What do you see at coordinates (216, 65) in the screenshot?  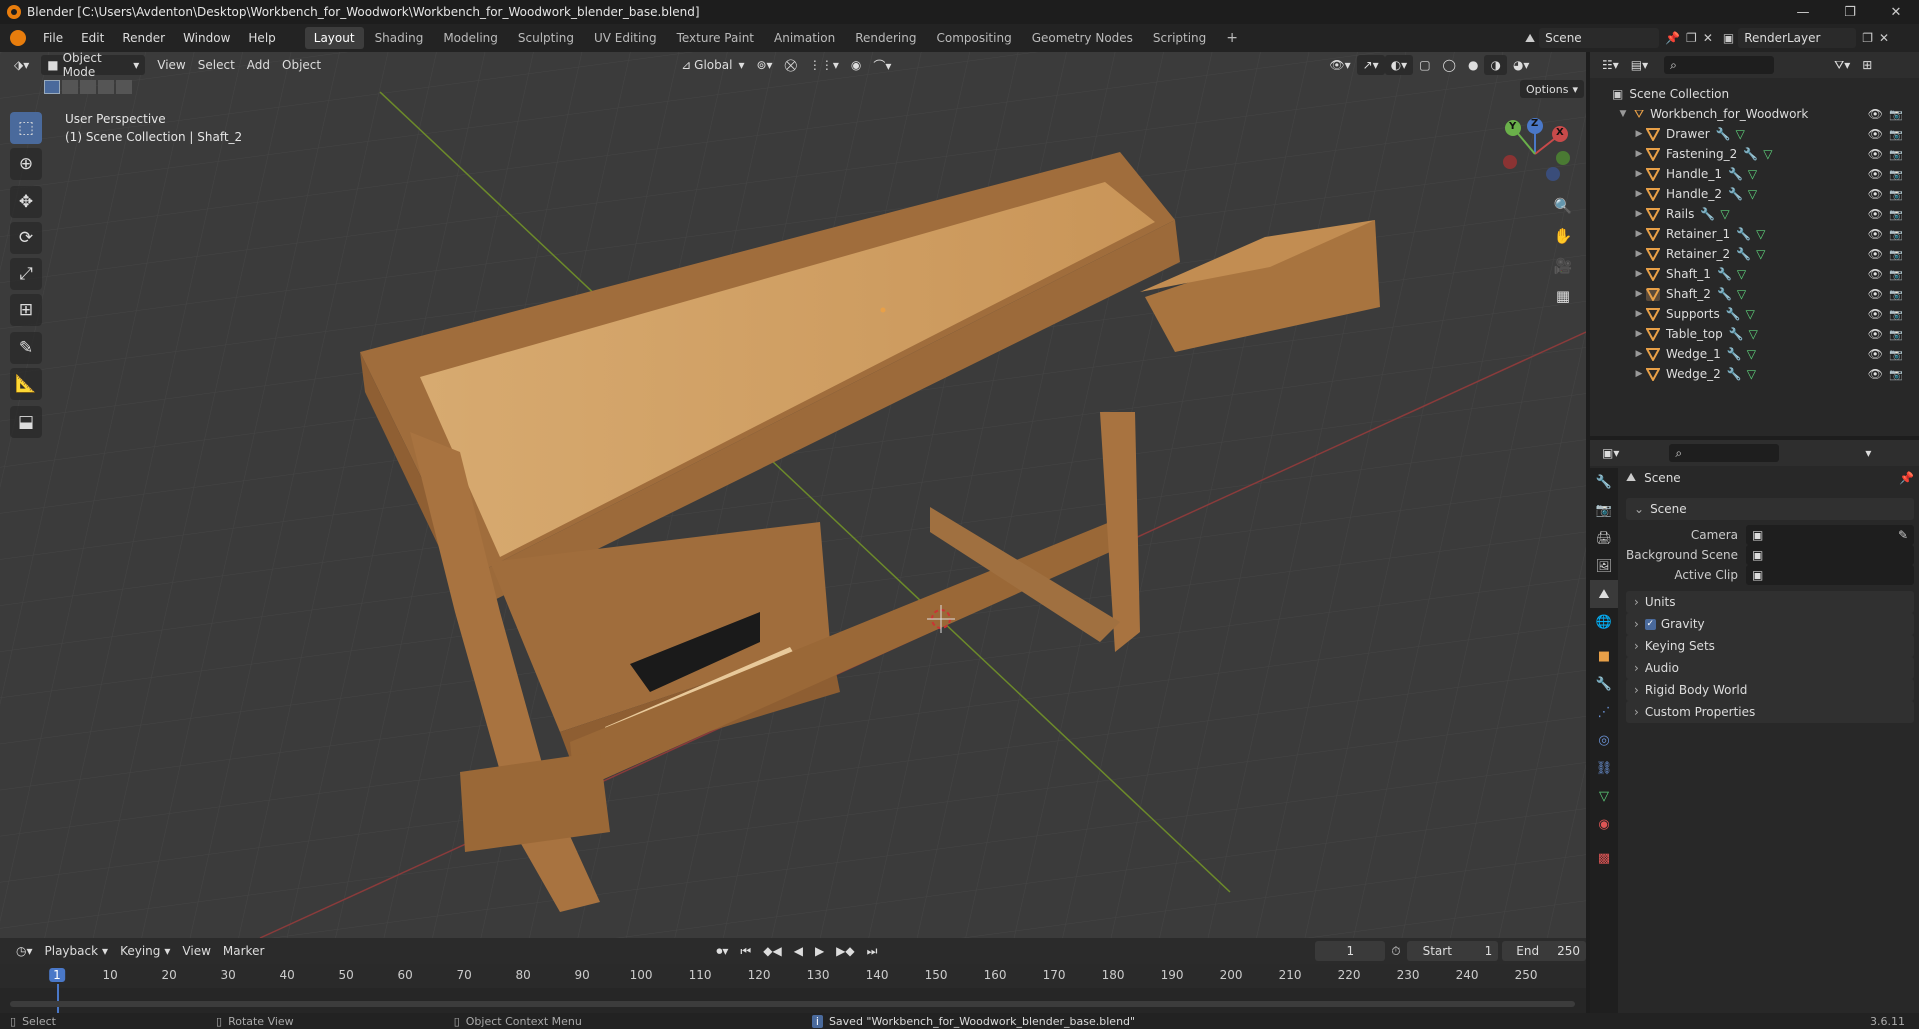 I see `menu-select: Select` at bounding box center [216, 65].